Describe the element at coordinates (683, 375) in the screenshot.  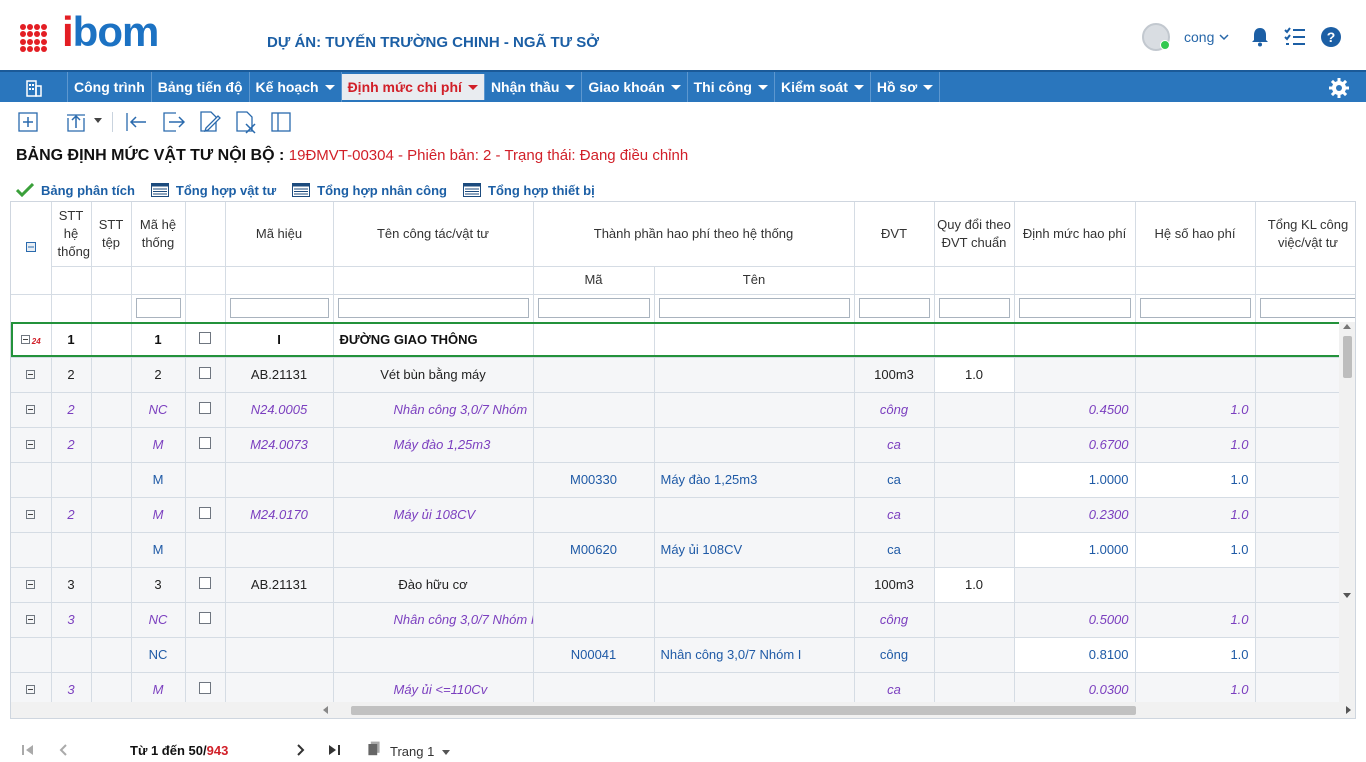
I see `table-row: 2 2 AB.21131 Vét bùn bằng máy 100m3 1.0` at that location.